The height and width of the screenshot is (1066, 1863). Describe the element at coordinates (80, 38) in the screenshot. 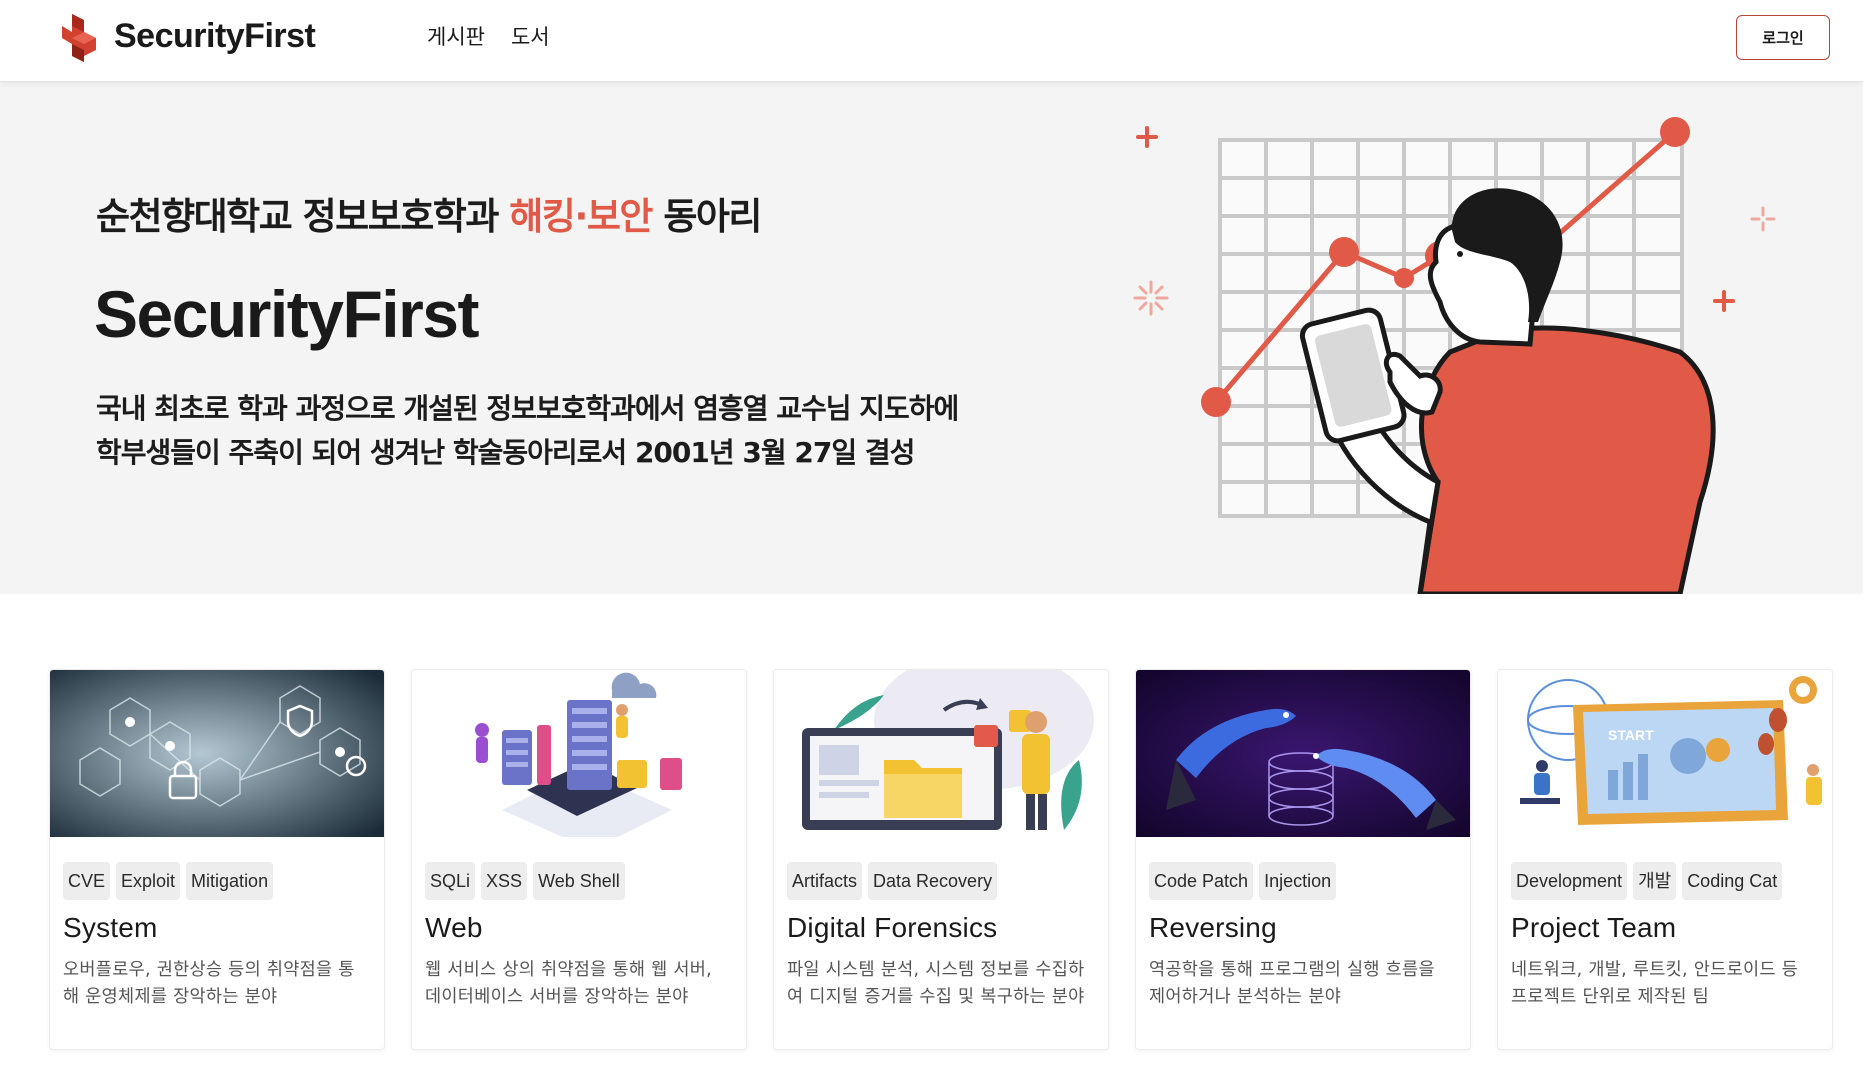

I see `securityfirst-logo-icon` at that location.